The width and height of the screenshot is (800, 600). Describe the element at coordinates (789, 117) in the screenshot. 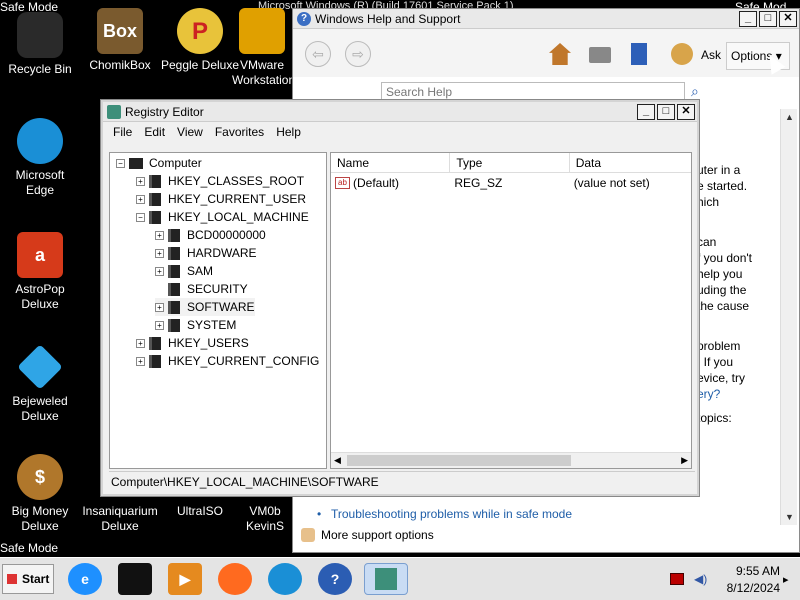

I see `scroll-up-icon: ▲` at that location.